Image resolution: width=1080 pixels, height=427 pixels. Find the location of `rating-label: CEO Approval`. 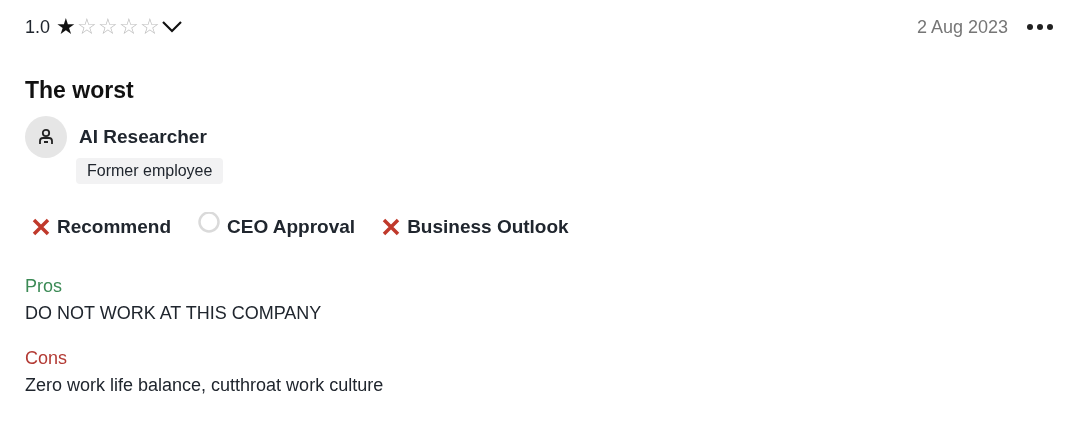

rating-label: CEO Approval is located at coordinates (291, 227).